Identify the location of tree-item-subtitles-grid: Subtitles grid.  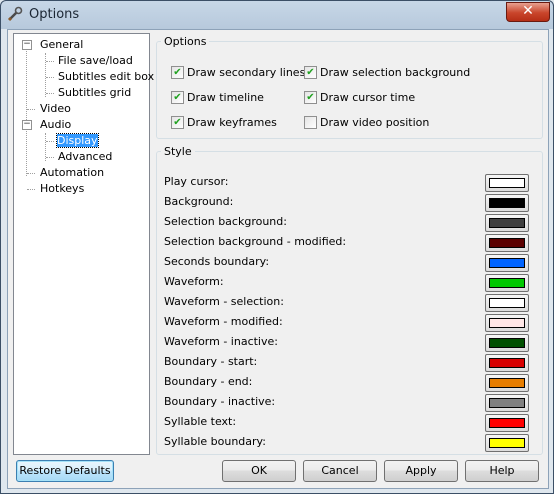
(94, 93).